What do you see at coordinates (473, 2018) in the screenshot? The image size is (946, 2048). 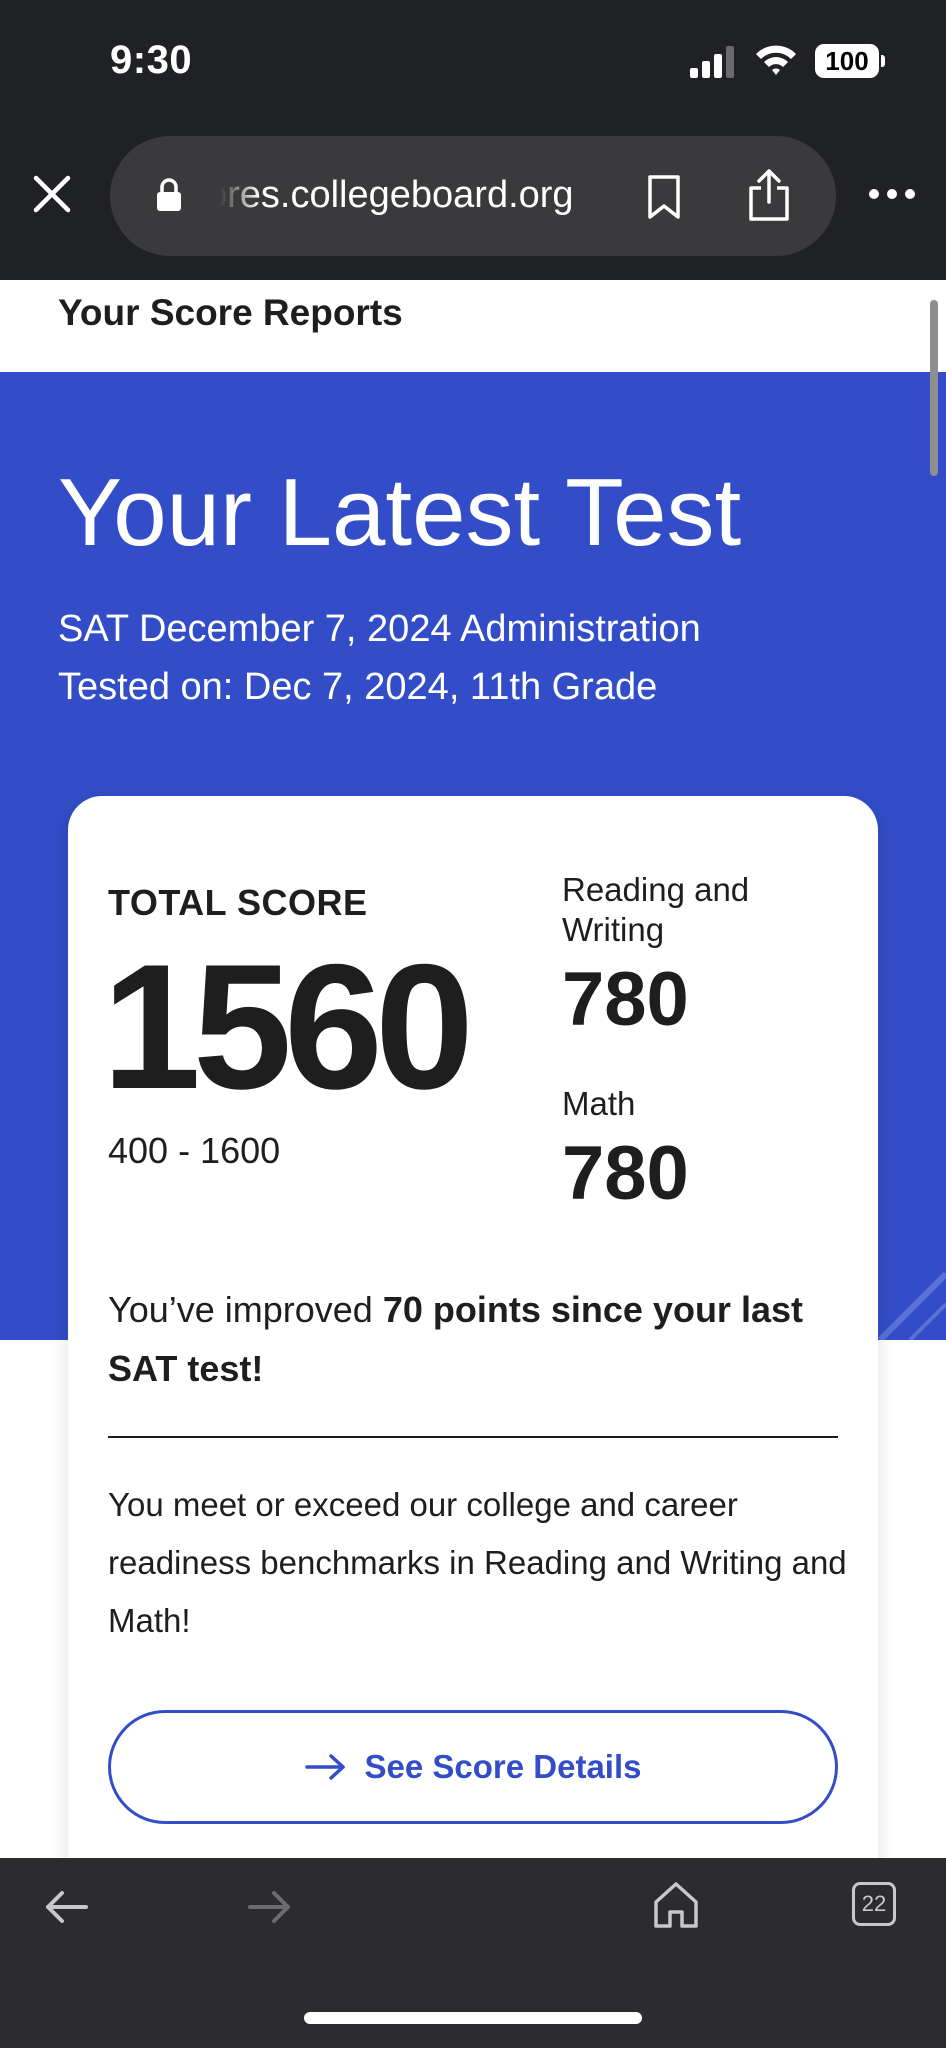 I see `home-indicator` at bounding box center [473, 2018].